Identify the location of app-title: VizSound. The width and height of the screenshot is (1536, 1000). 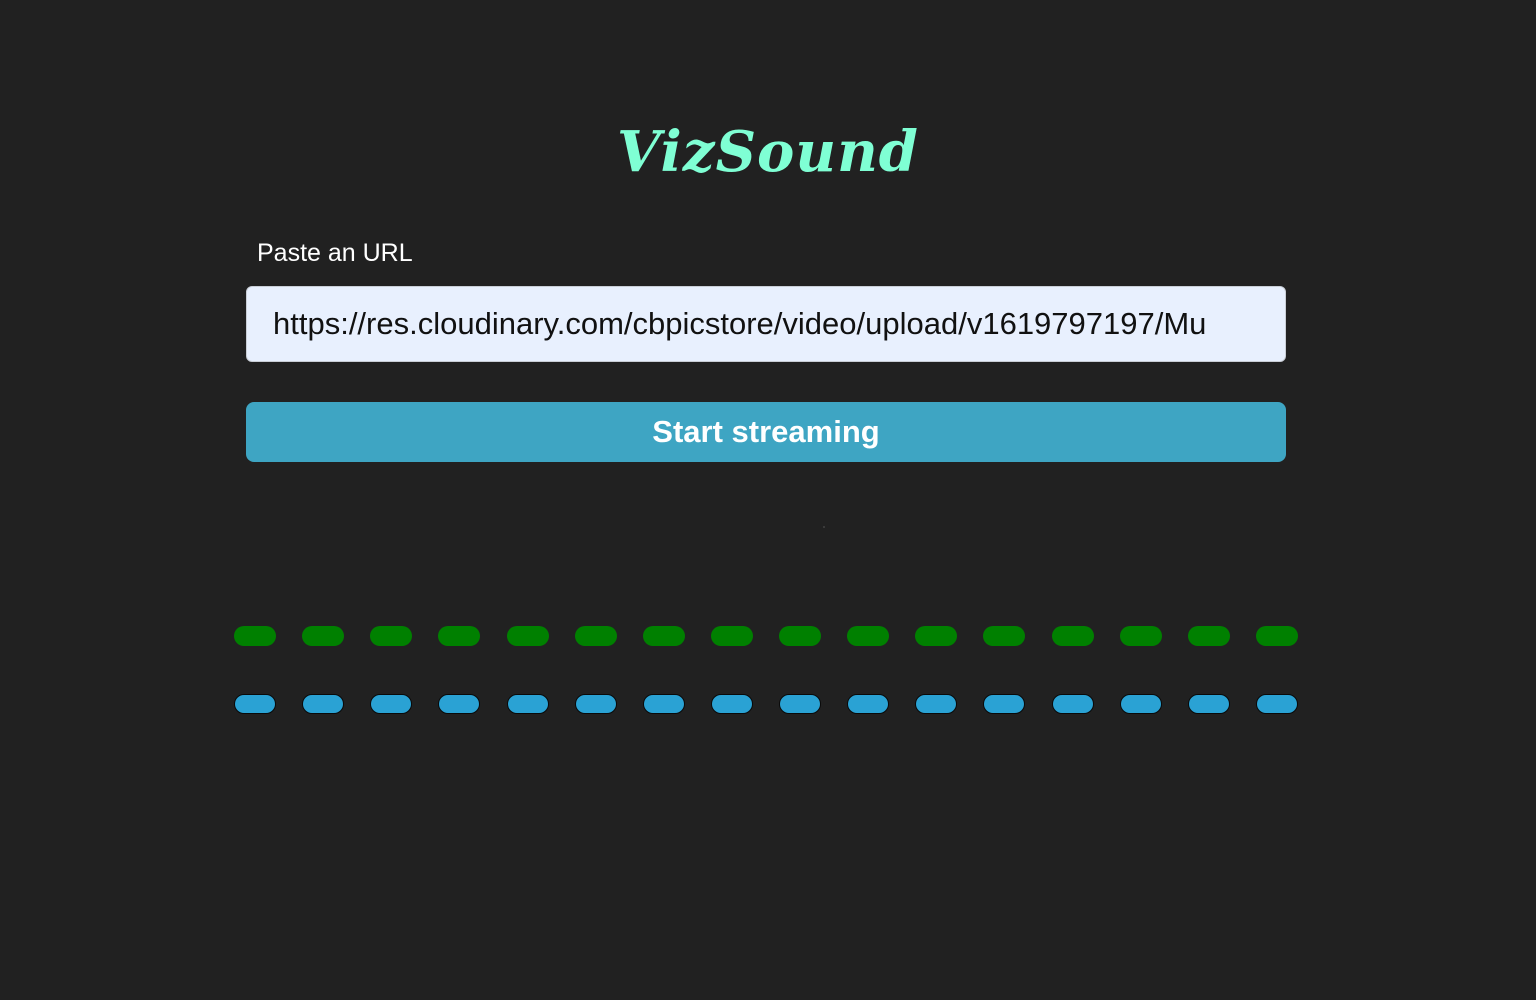
(768, 152).